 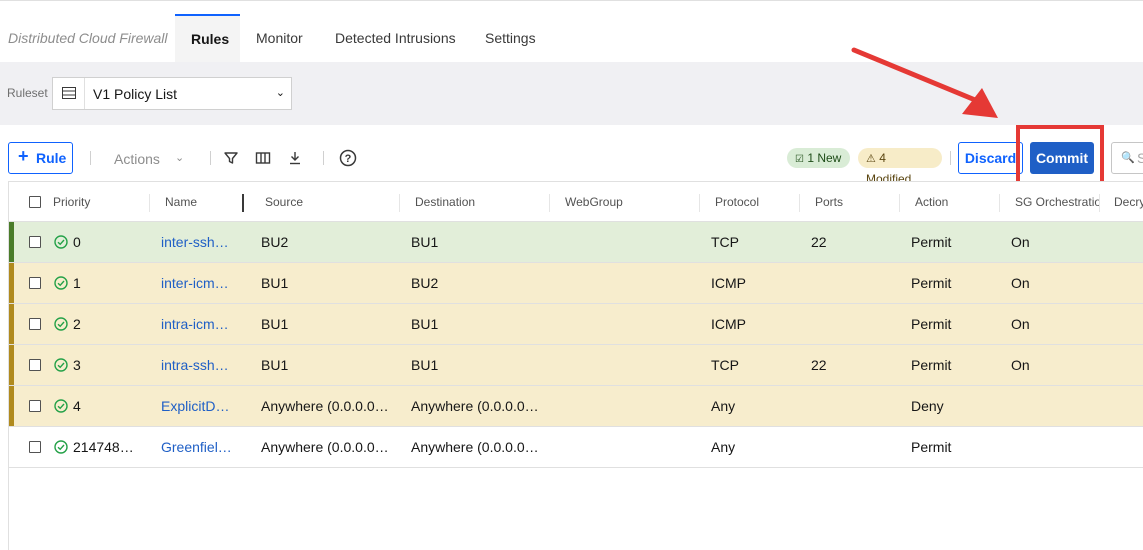 I want to click on new-count-badge: ☑ 1 New, so click(x=818, y=158).